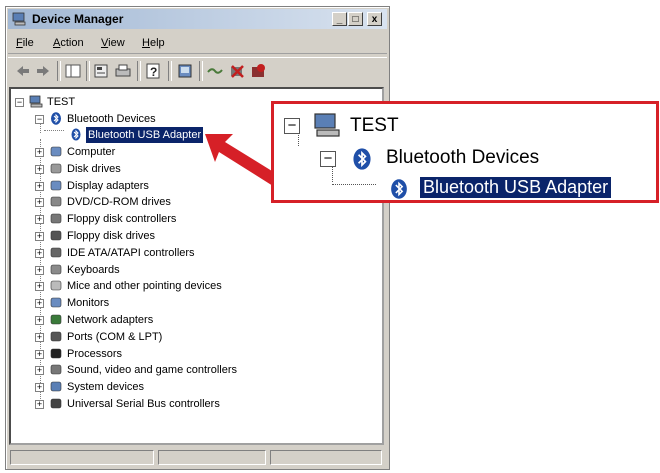 The width and height of the screenshot is (660, 473). Describe the element at coordinates (106, 387) in the screenshot. I see `tree-node-label: System devices` at that location.